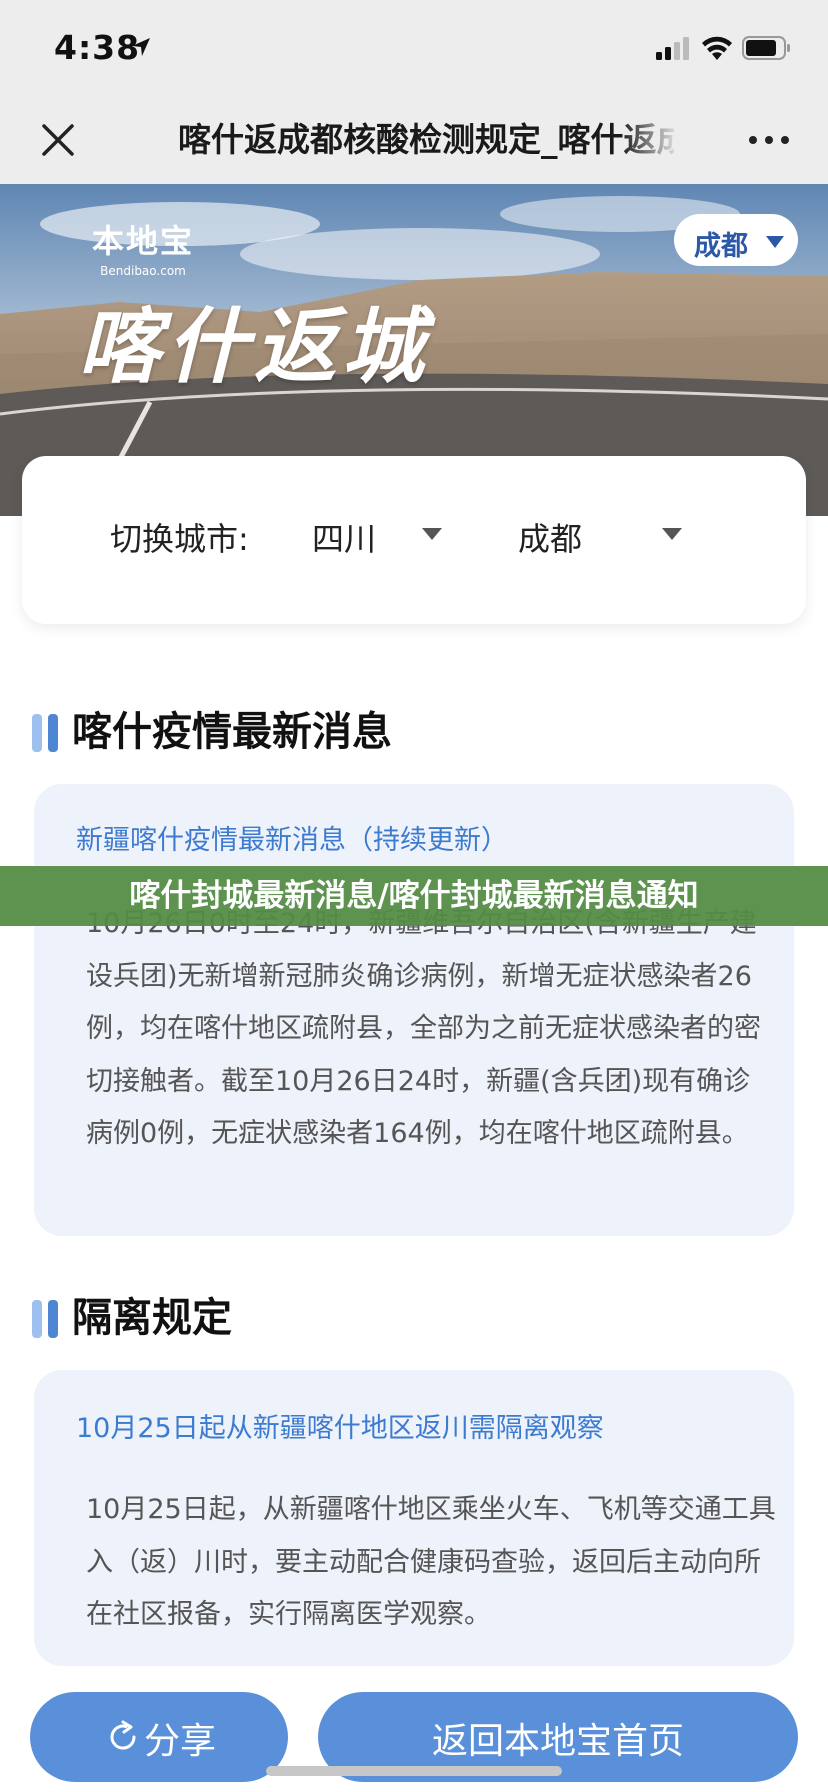 The image size is (828, 1792). I want to click on switch-city-label: 切换城市:, so click(179, 539).